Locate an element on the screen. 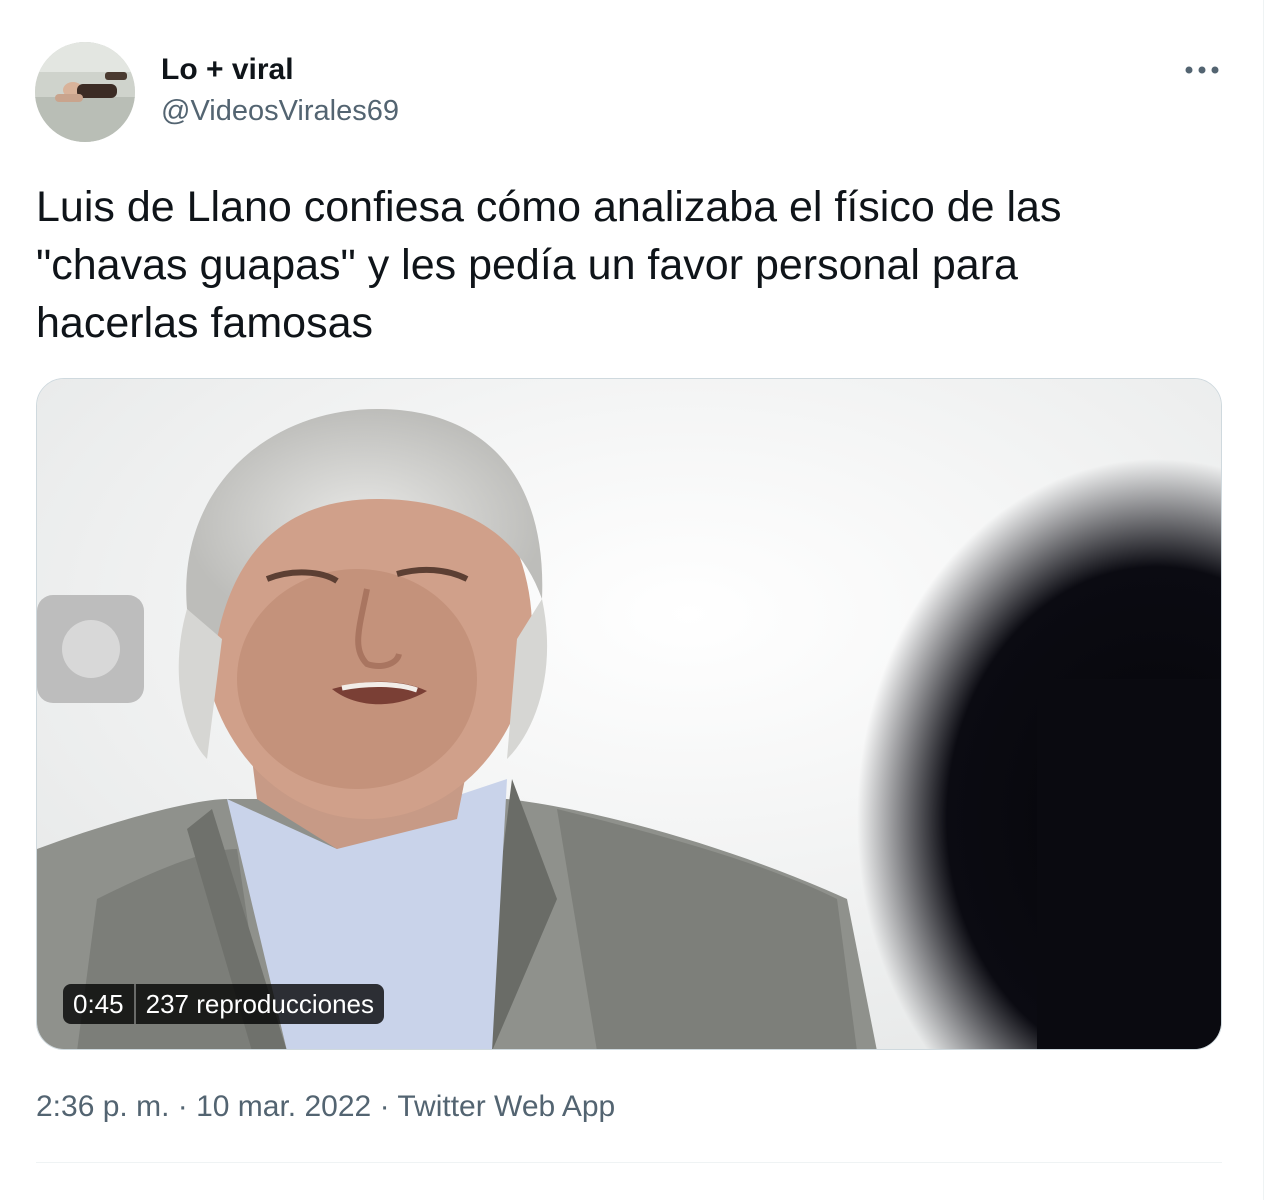 This screenshot has height=1200, width=1280. author-display-name: Lo + viral is located at coordinates (227, 70).